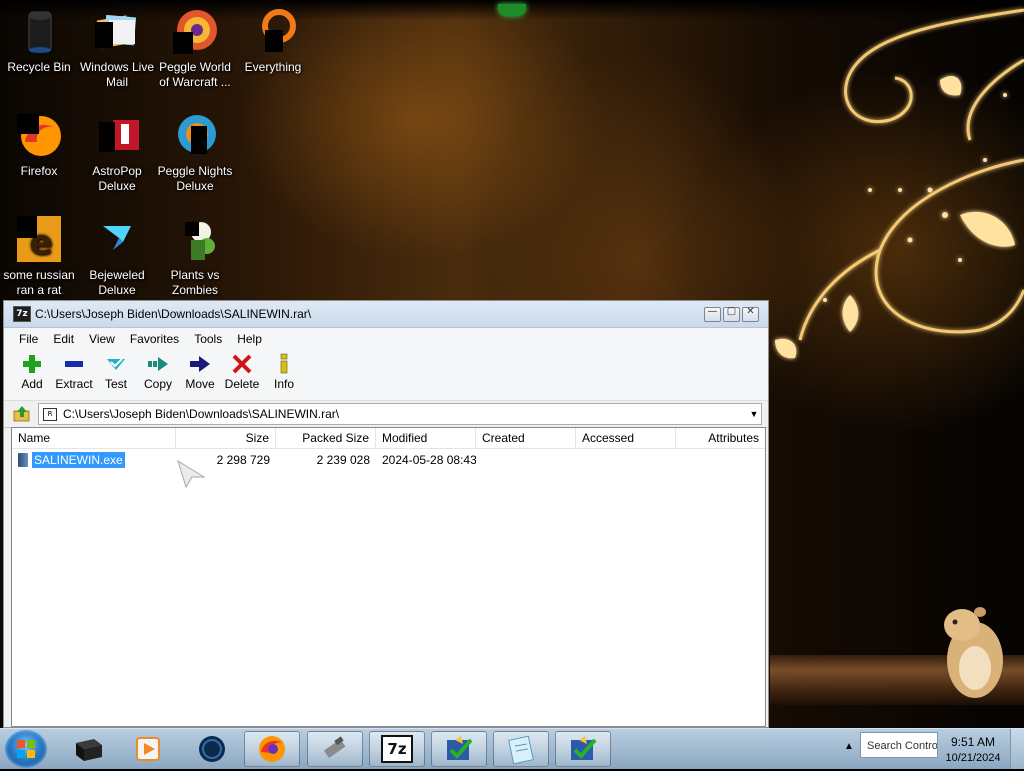 The image size is (1024, 771). I want to click on column-accessed: Accessed, so click(626, 438).